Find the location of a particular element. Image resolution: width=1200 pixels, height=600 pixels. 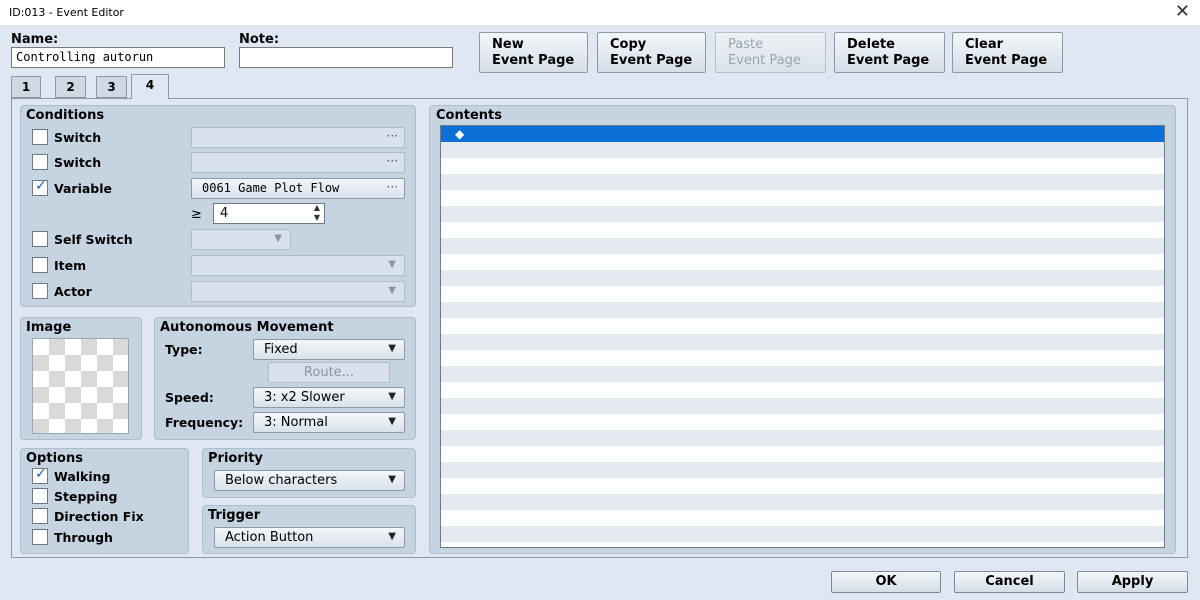

copy-button-line2: Event Page is located at coordinates (651, 60).